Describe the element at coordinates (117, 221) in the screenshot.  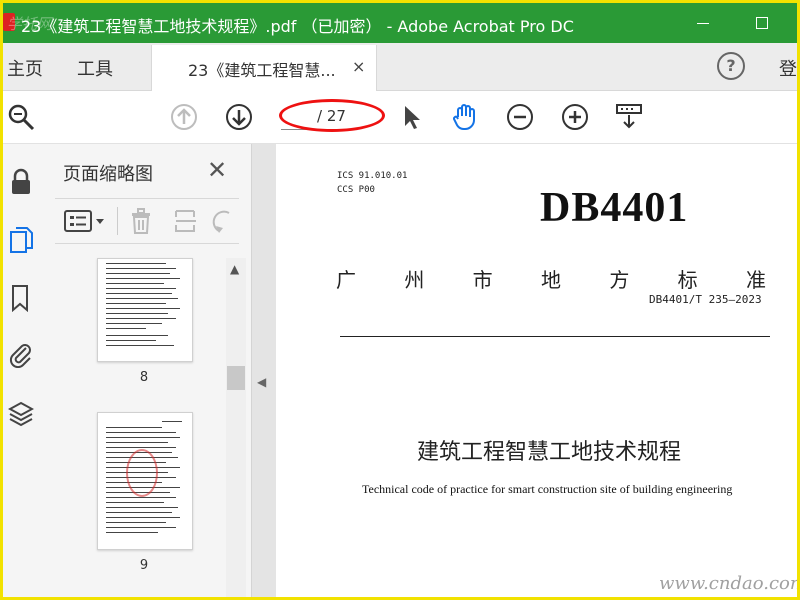
I see `divider` at that location.